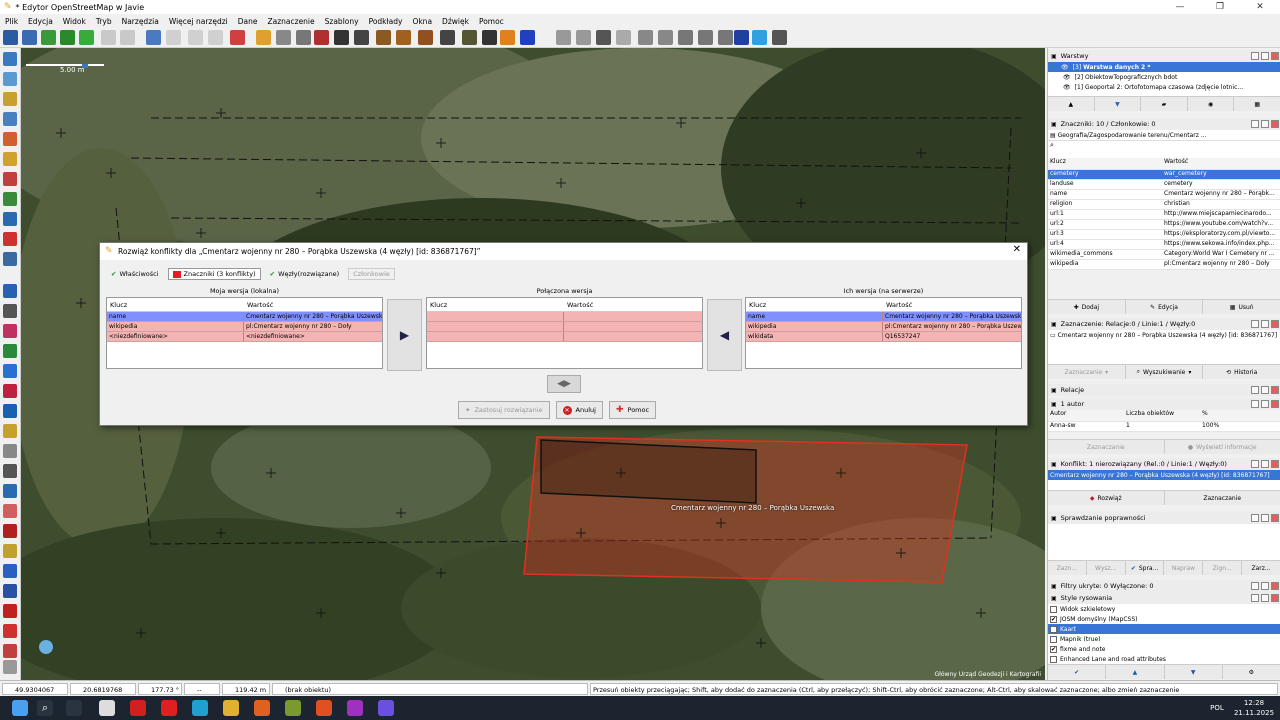 Image resolution: width=1280 pixels, height=720 pixels. Describe the element at coordinates (10, 119) in the screenshot. I see `zoom-tool-icon` at that location.